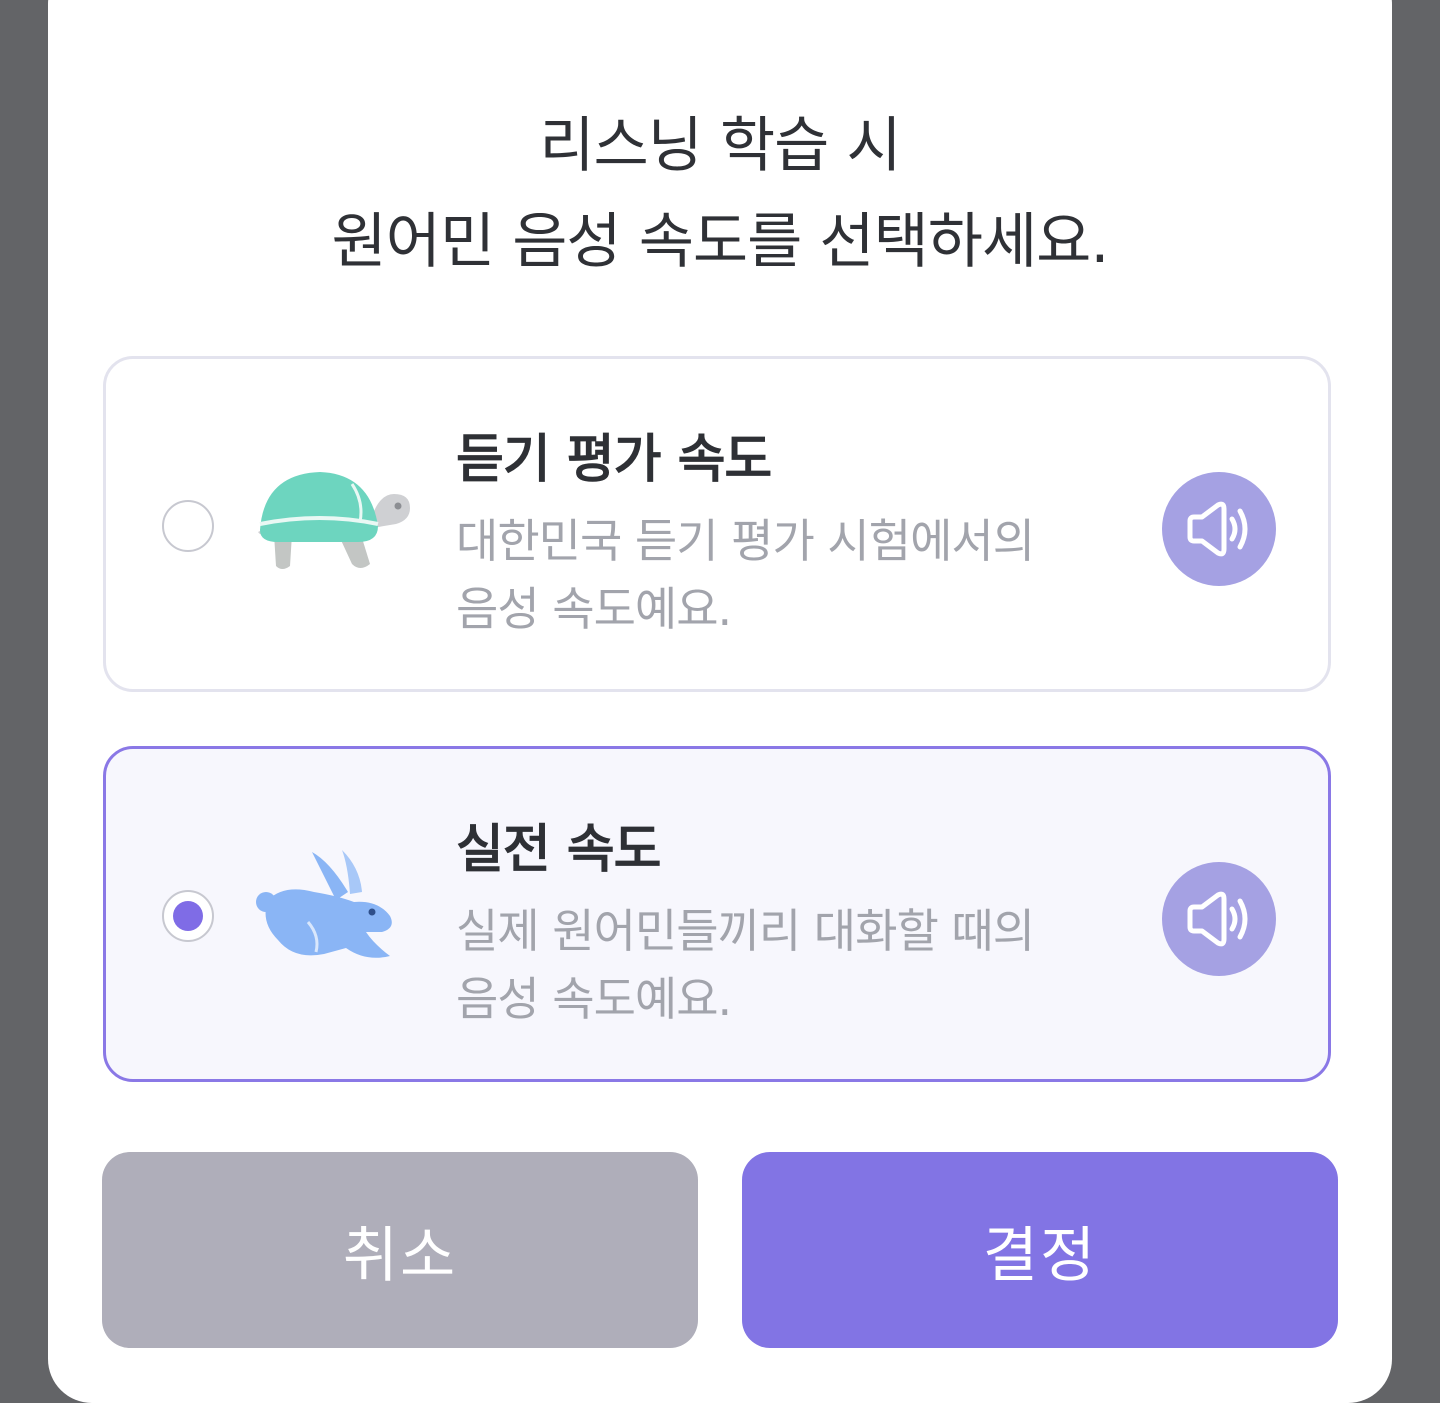 The height and width of the screenshot is (1403, 1440). What do you see at coordinates (614, 460) in the screenshot?
I see `option-title: 듣기 평가 속도` at bounding box center [614, 460].